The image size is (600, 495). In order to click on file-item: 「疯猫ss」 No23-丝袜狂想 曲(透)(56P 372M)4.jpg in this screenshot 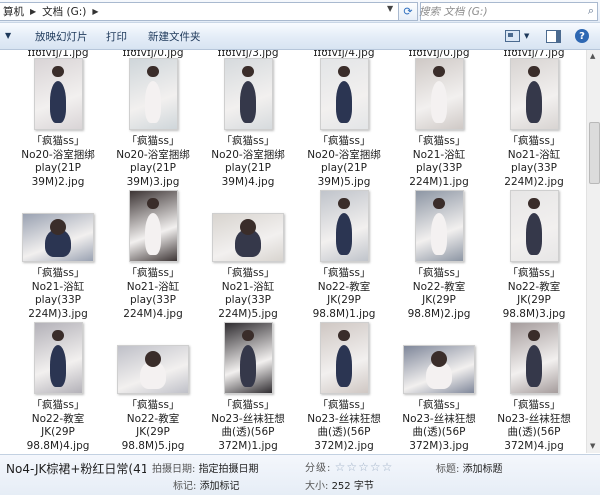, I will do `click(534, 387)`.